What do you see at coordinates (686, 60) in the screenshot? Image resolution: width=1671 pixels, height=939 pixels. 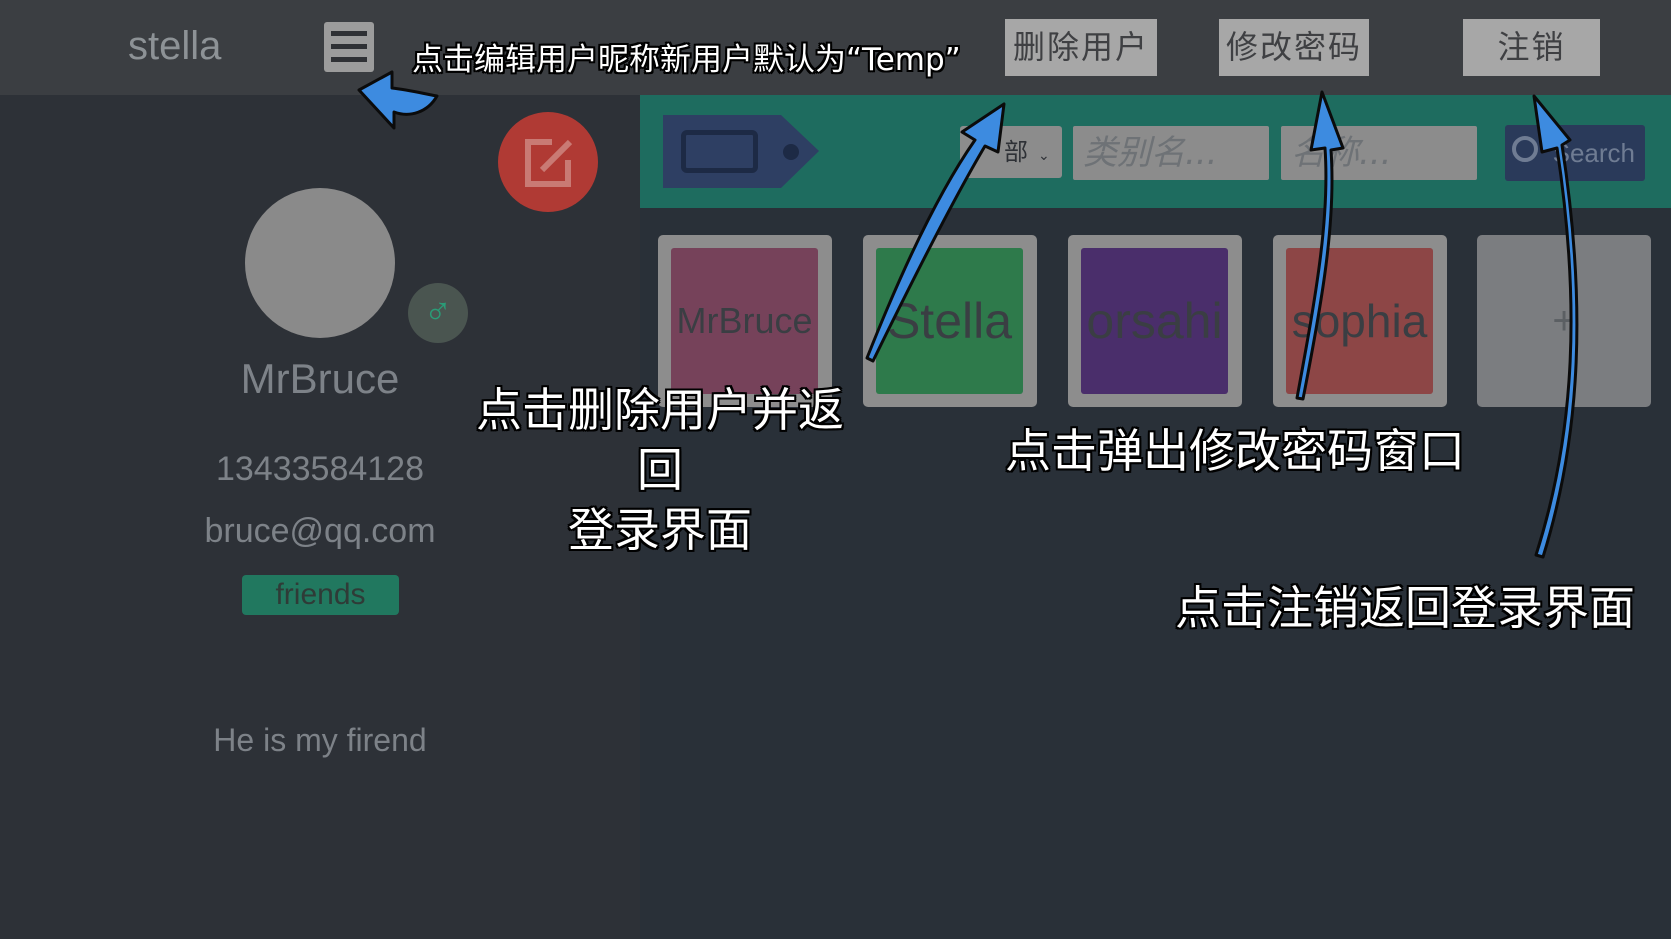 I see `annotation-edit-nickname: 点击编辑用户昵称新用户默认为“Temp”` at bounding box center [686, 60].